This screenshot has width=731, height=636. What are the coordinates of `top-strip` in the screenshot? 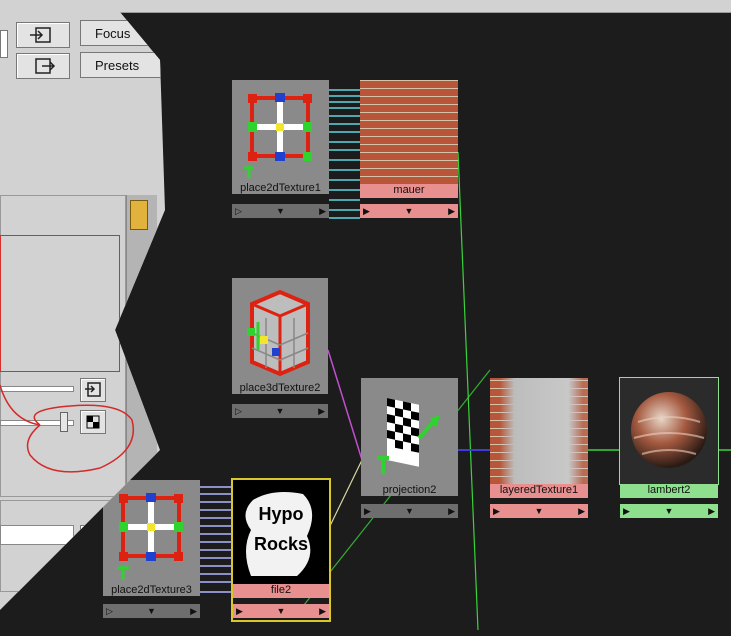 It's located at (420, 6).